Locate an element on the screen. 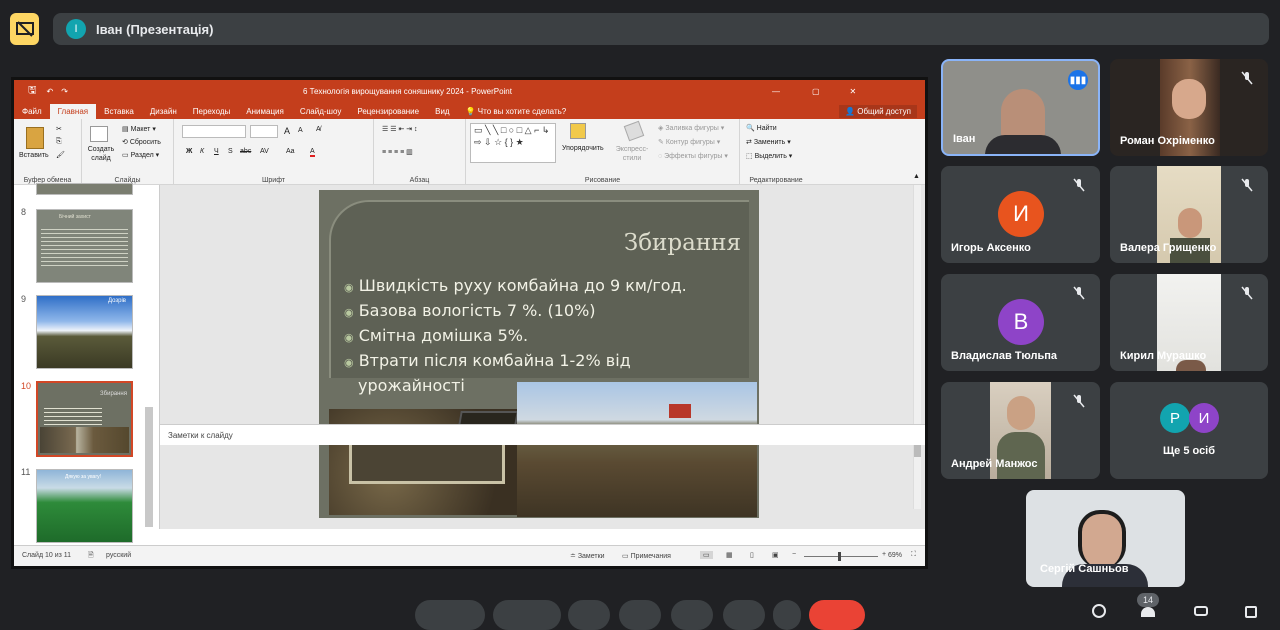 The width and height of the screenshot is (1280, 630). collapse-ribbon-icon: ▲ is located at coordinates (916, 176).